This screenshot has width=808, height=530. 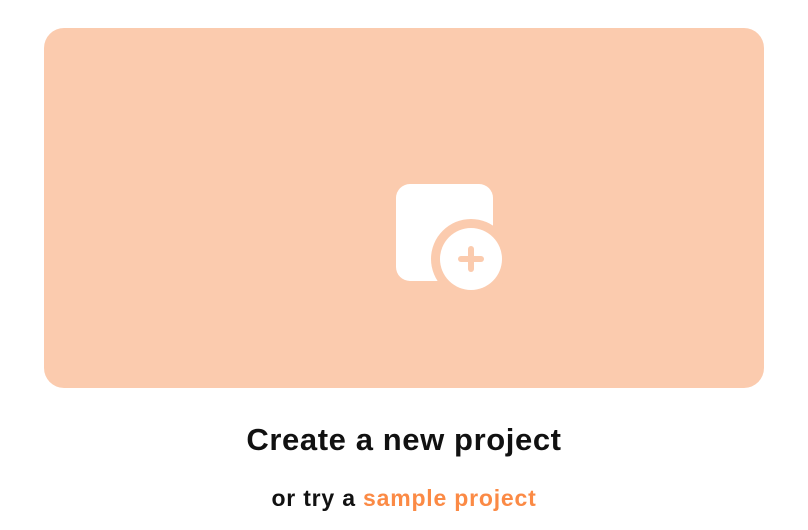 I want to click on sample-project-link: sample project, so click(x=450, y=498).